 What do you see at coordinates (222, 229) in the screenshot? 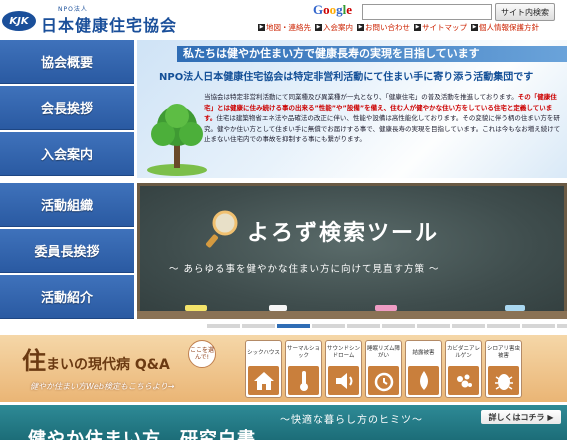
I see `magnifier-icon` at bounding box center [222, 229].